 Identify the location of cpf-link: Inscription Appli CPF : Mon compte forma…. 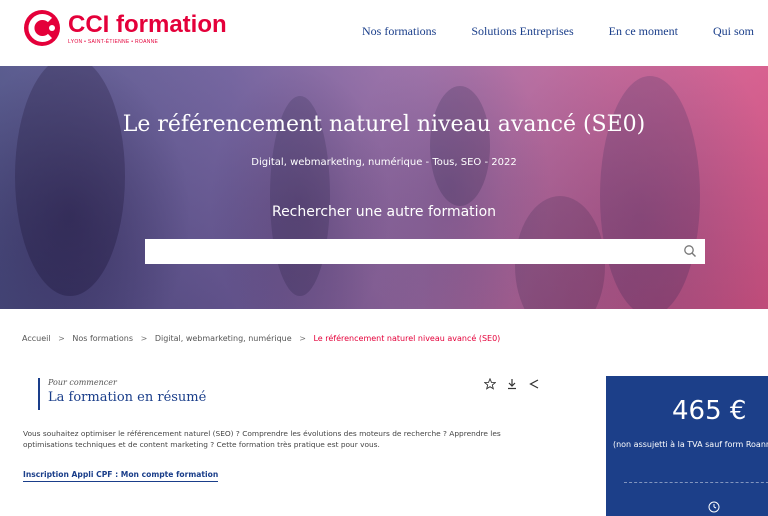
(121, 476).